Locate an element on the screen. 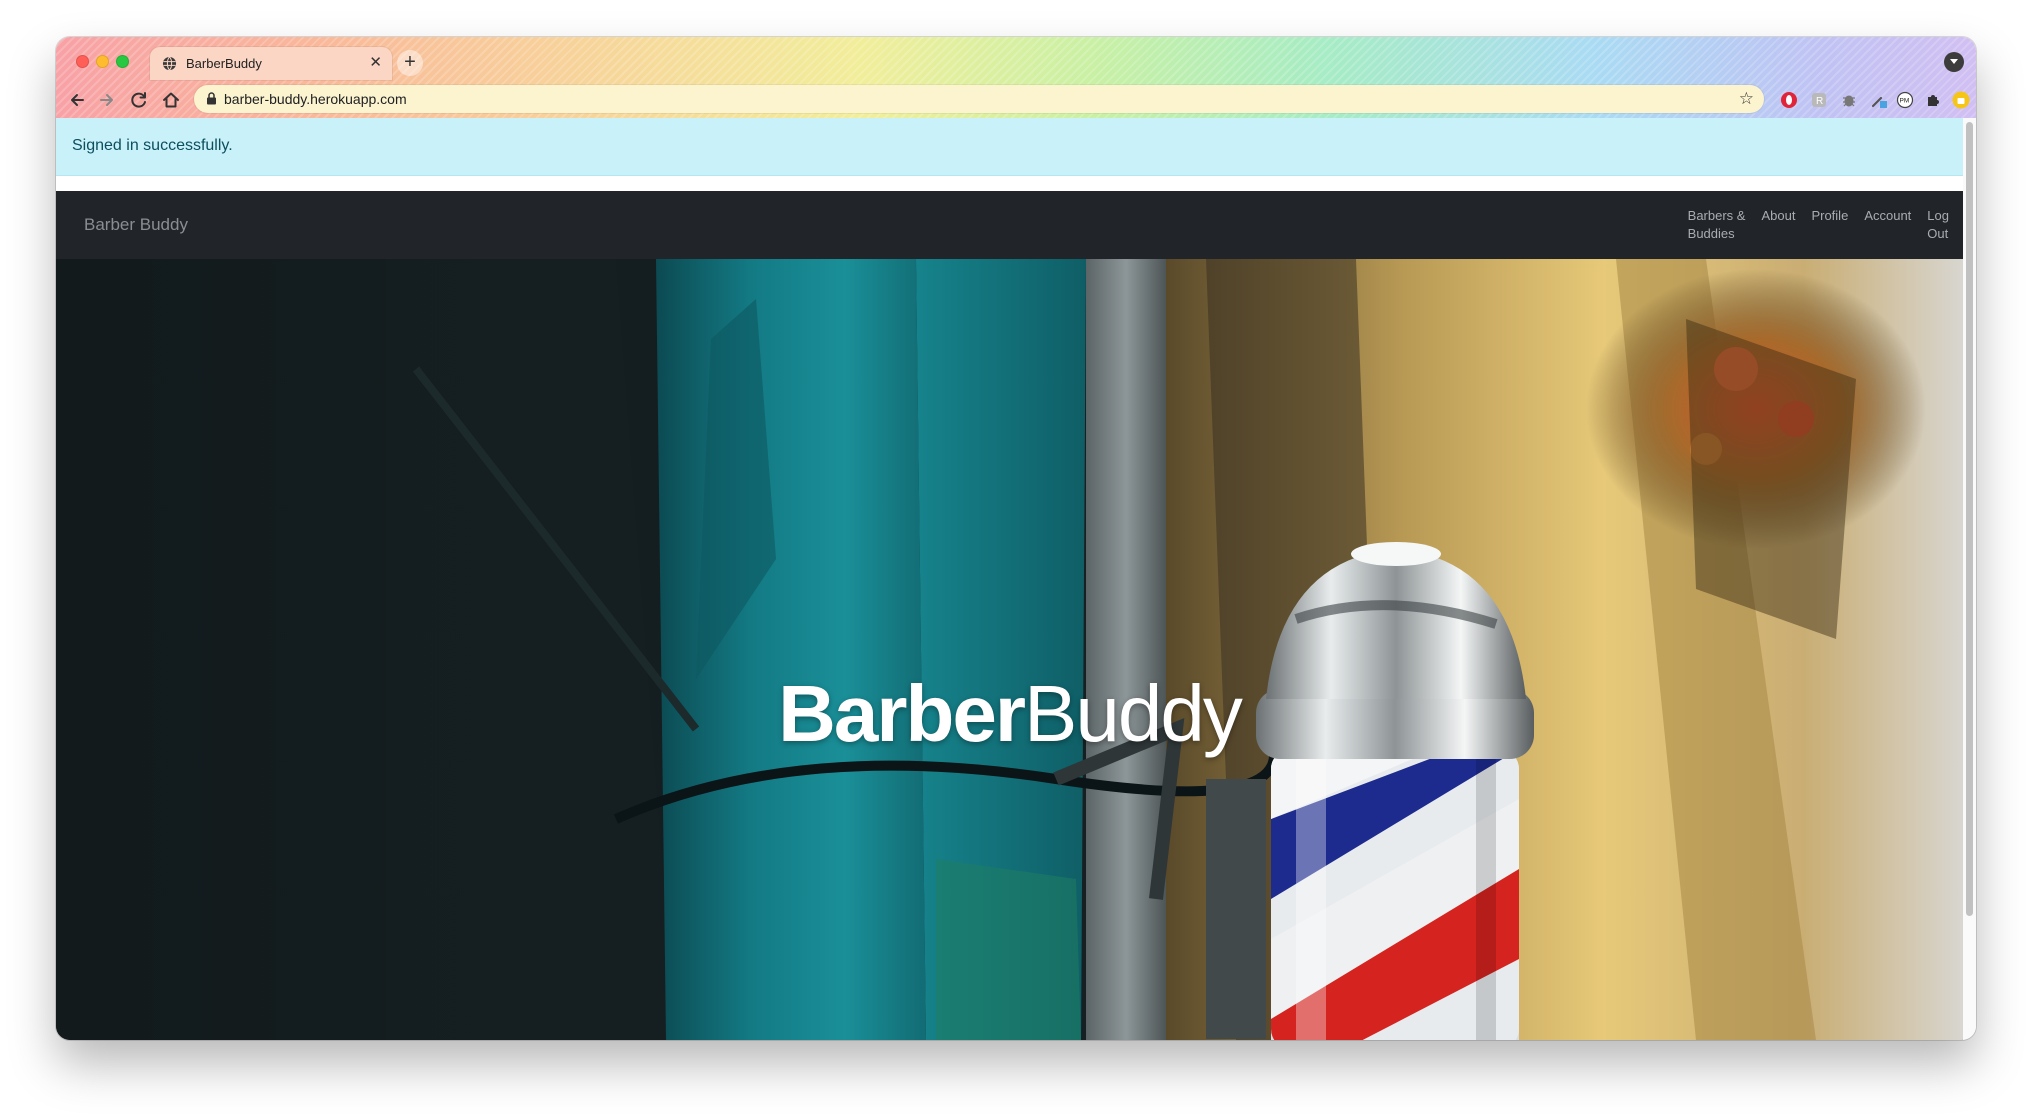  plus-icon: + is located at coordinates (410, 63).